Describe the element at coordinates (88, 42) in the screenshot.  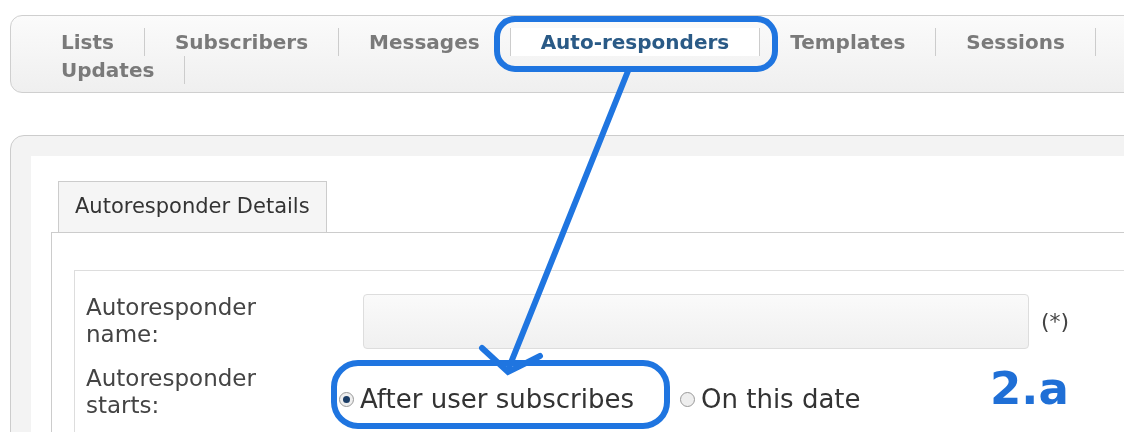
I see `nav-tab: Lists` at that location.